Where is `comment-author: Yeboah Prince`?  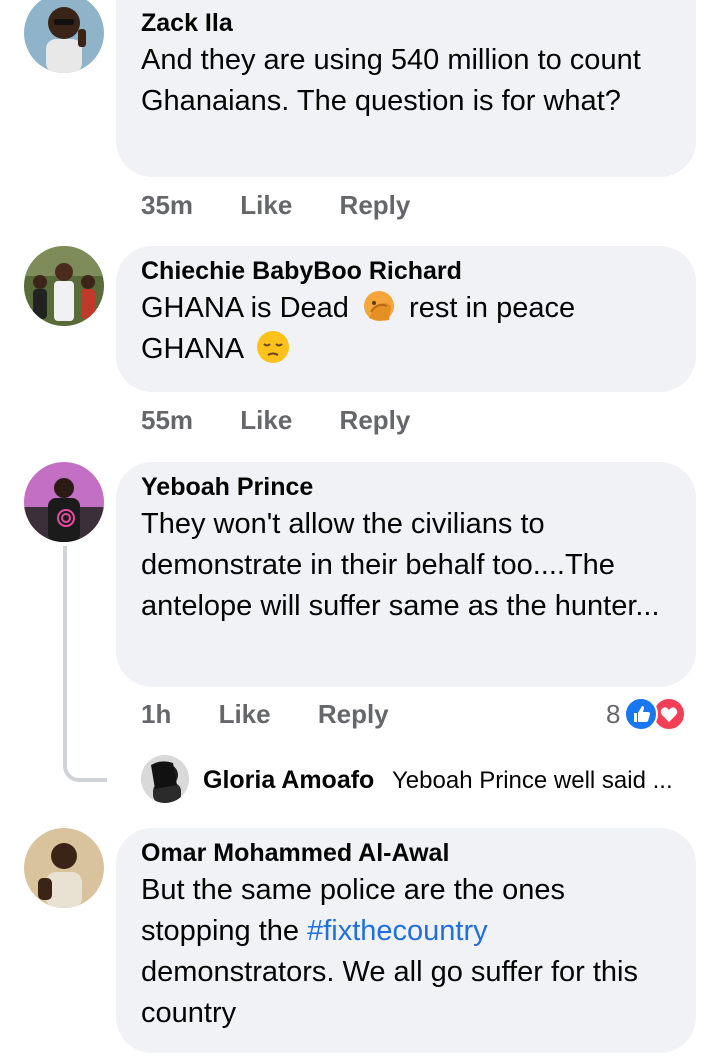 comment-author: Yeboah Prince is located at coordinates (406, 487).